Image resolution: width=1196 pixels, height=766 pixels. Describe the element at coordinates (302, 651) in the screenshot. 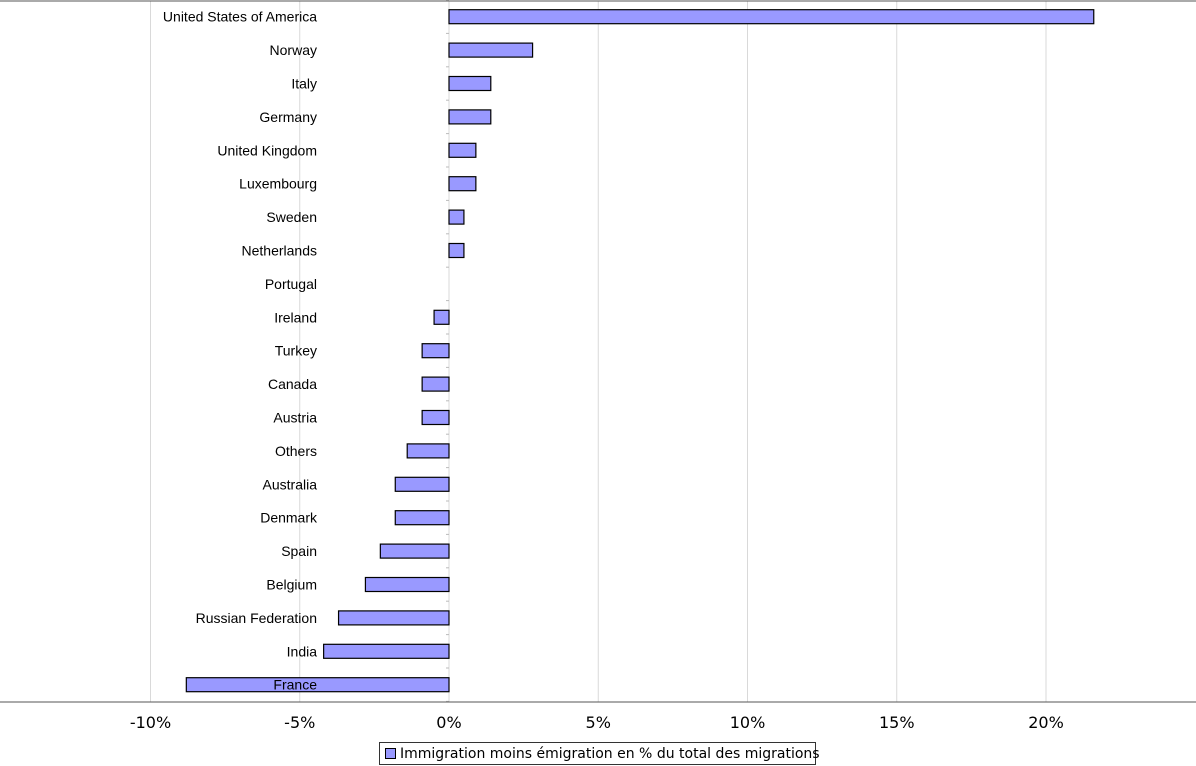

I see `category-label: India` at that location.